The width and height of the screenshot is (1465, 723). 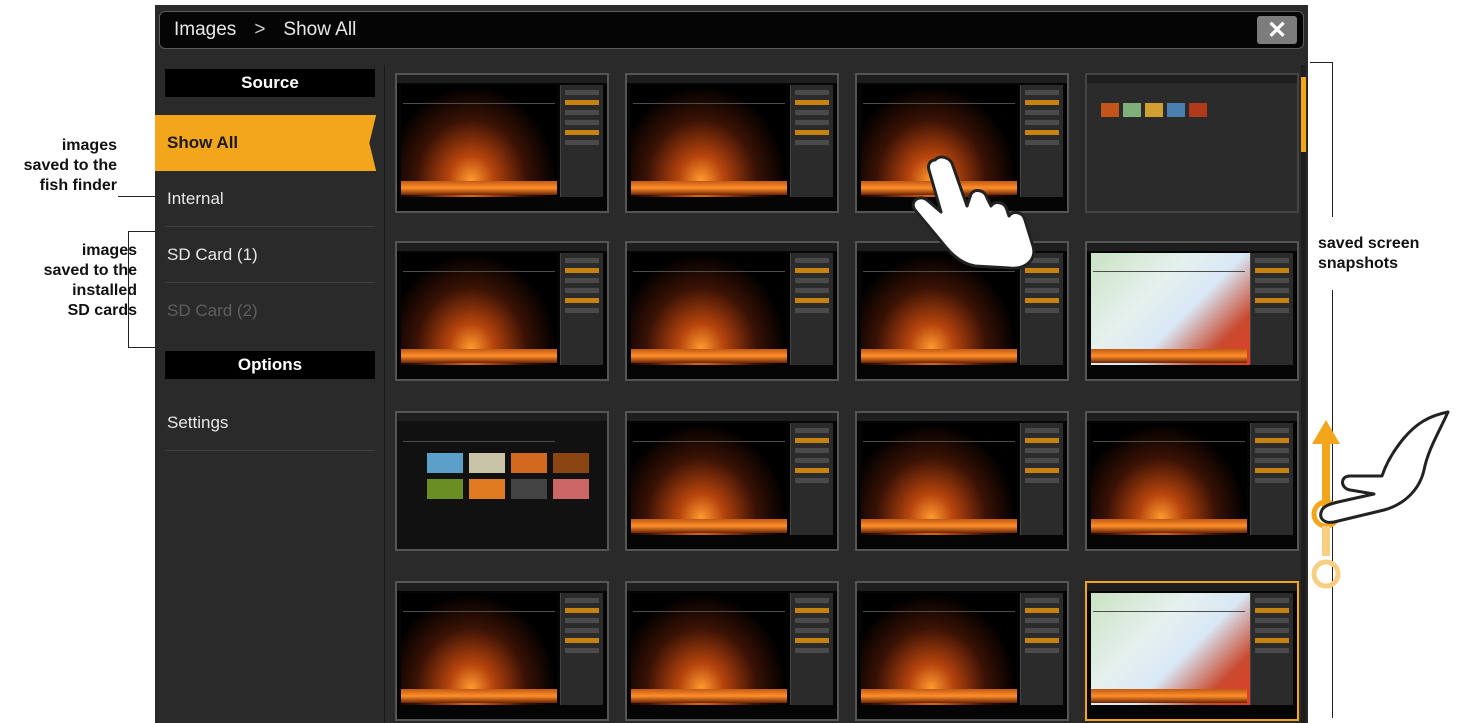 What do you see at coordinates (1303, 114) in the screenshot?
I see `scrollbar-thumb` at bounding box center [1303, 114].